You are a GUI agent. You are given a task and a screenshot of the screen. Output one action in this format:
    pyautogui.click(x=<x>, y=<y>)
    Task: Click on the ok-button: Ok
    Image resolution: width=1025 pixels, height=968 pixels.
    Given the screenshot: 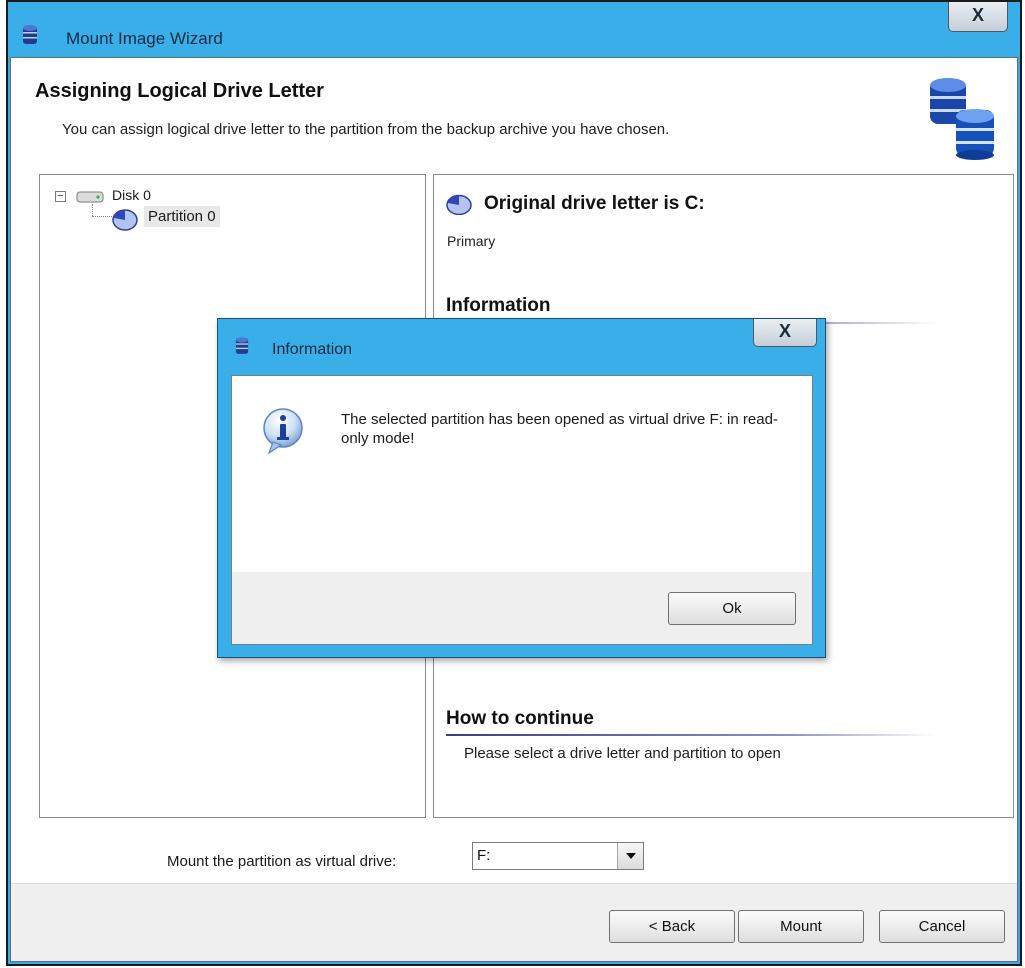 What is the action you would take?
    pyautogui.click(x=732, y=608)
    